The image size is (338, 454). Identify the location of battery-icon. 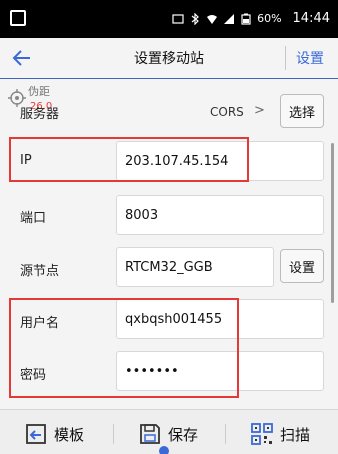
(246, 19).